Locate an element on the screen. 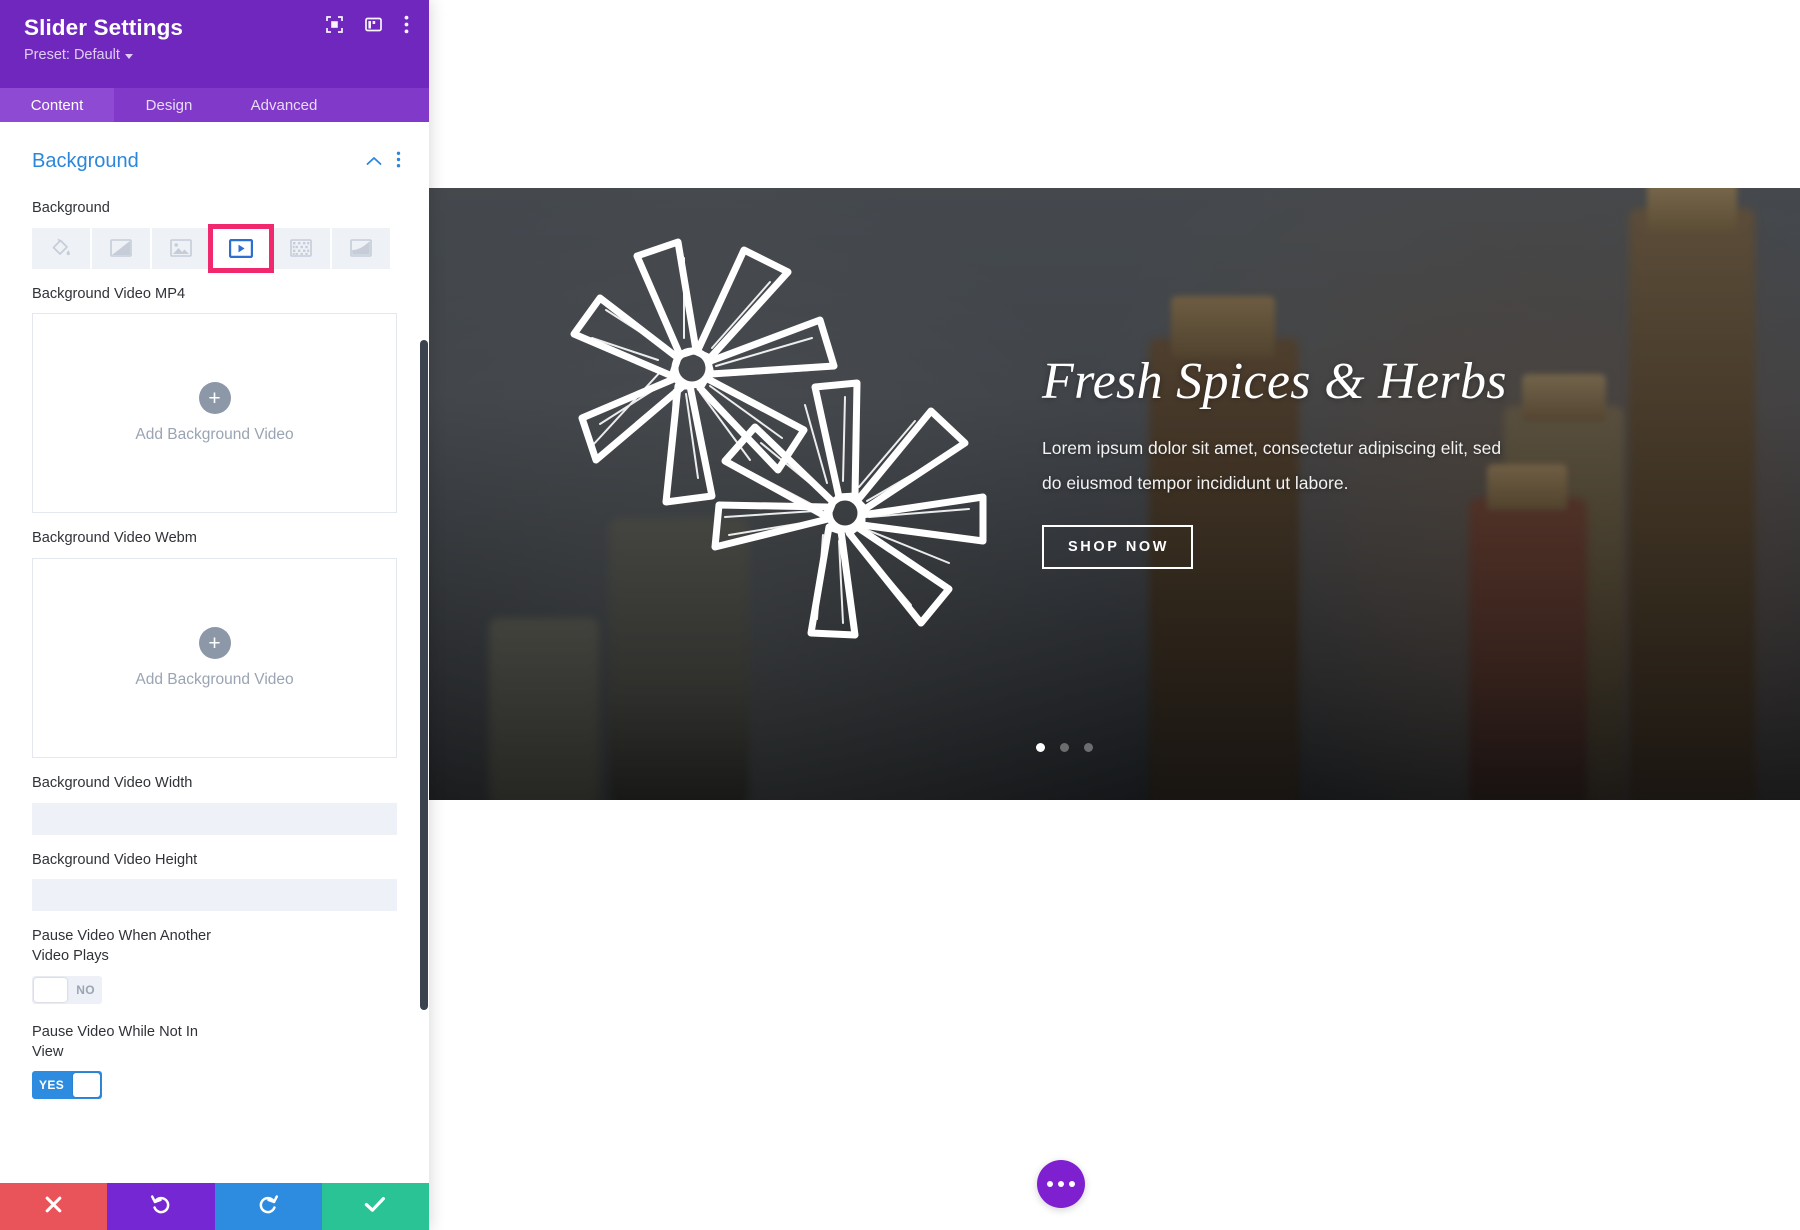  check-icon is located at coordinates (375, 1207).